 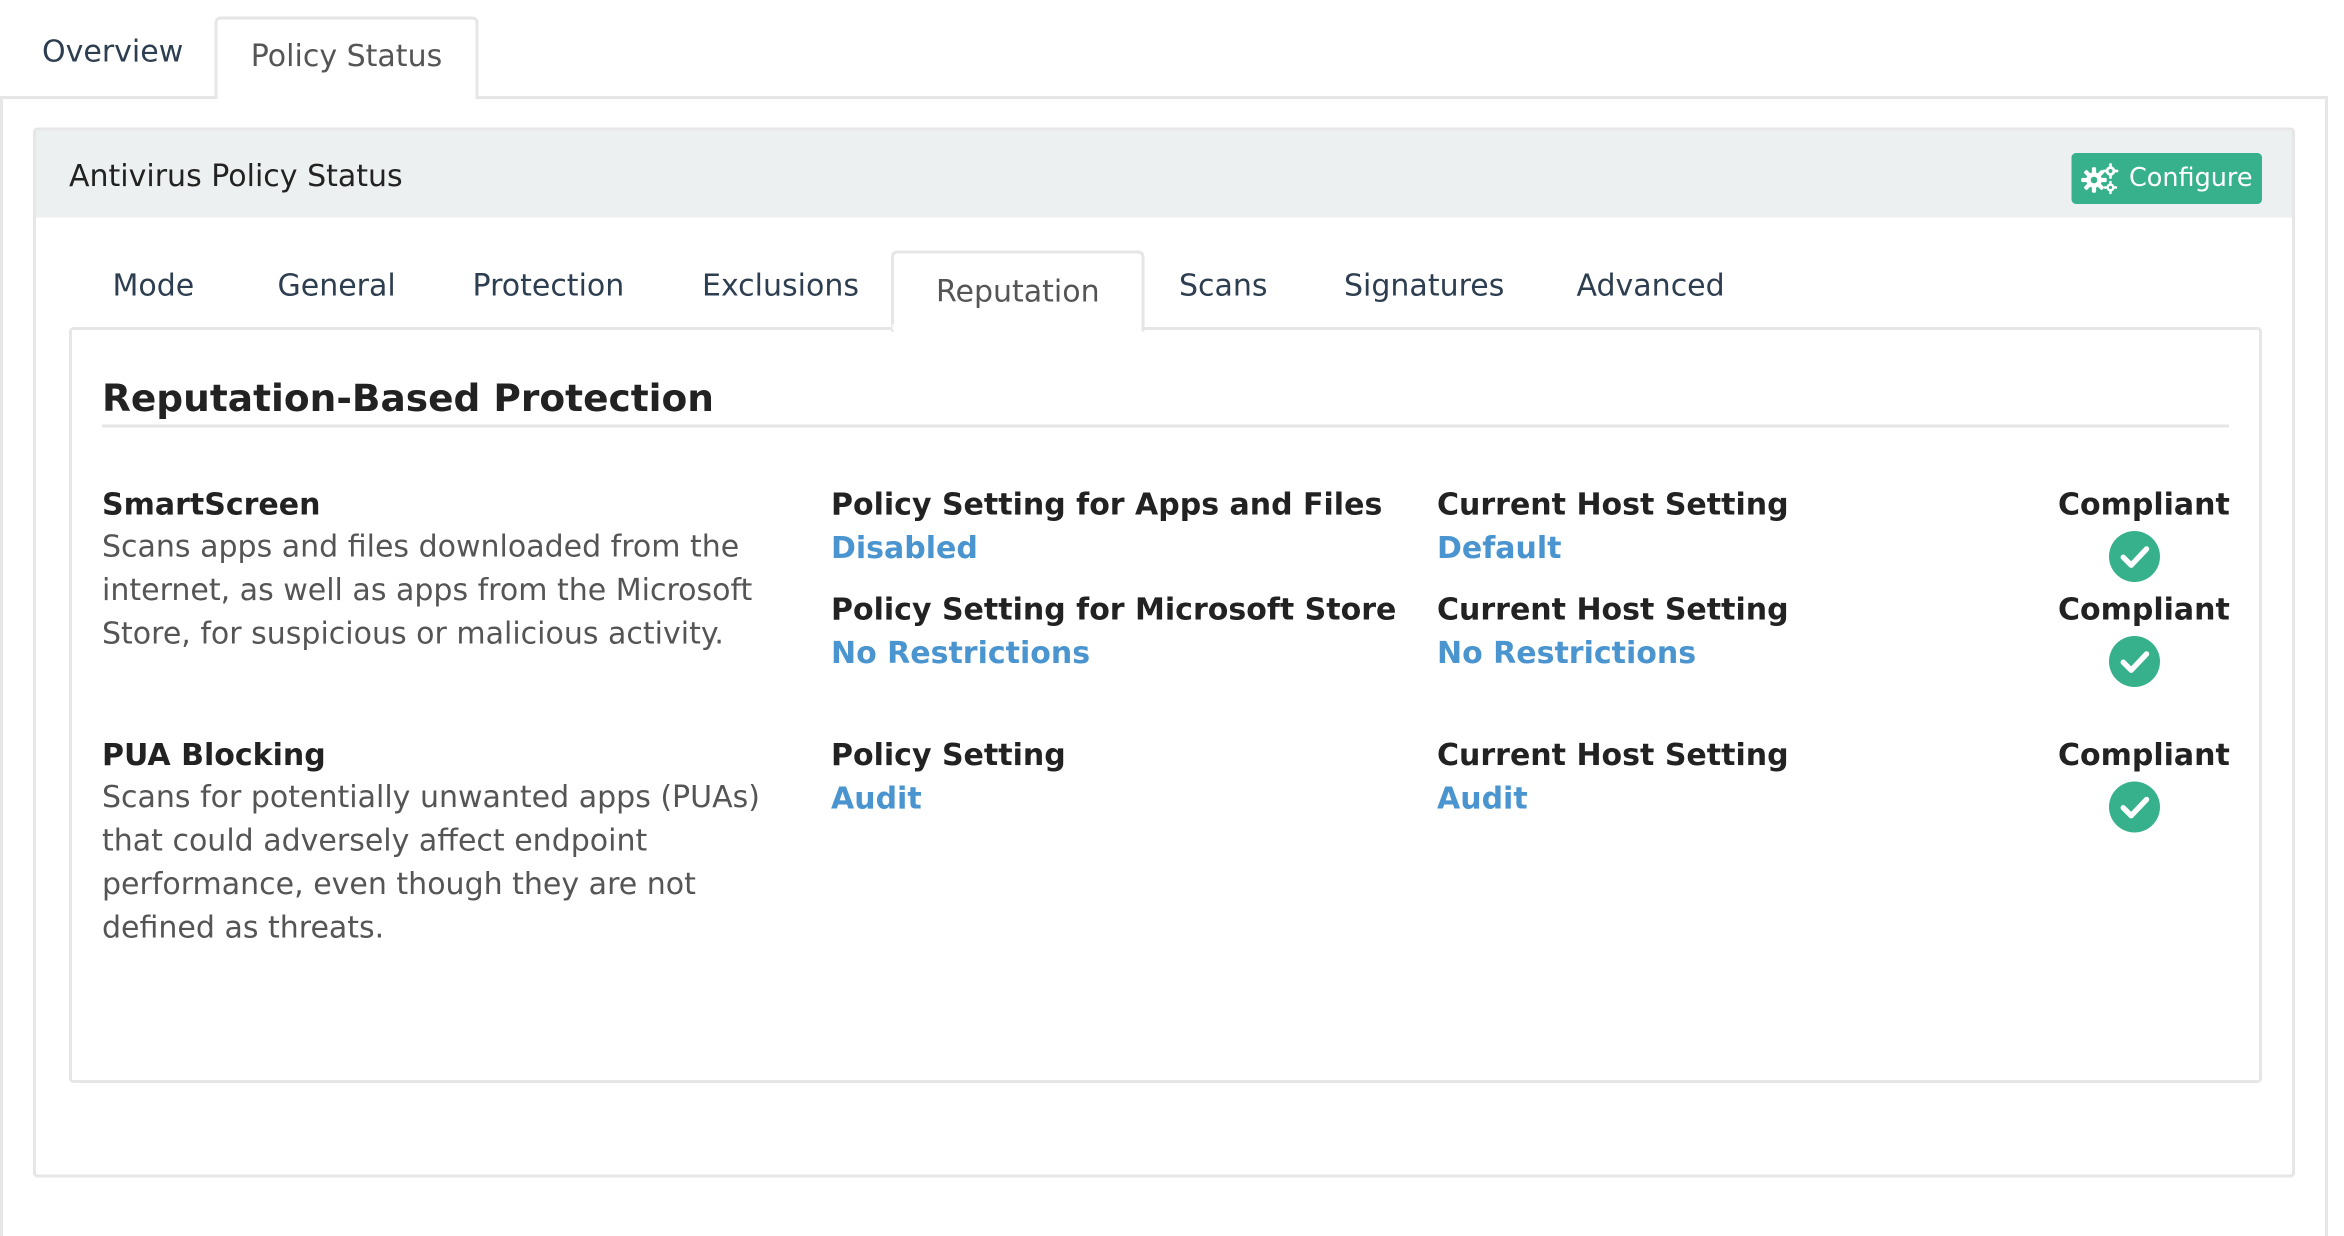 What do you see at coordinates (236, 175) in the screenshot?
I see `card-title: Antivirus Policy Status` at bounding box center [236, 175].